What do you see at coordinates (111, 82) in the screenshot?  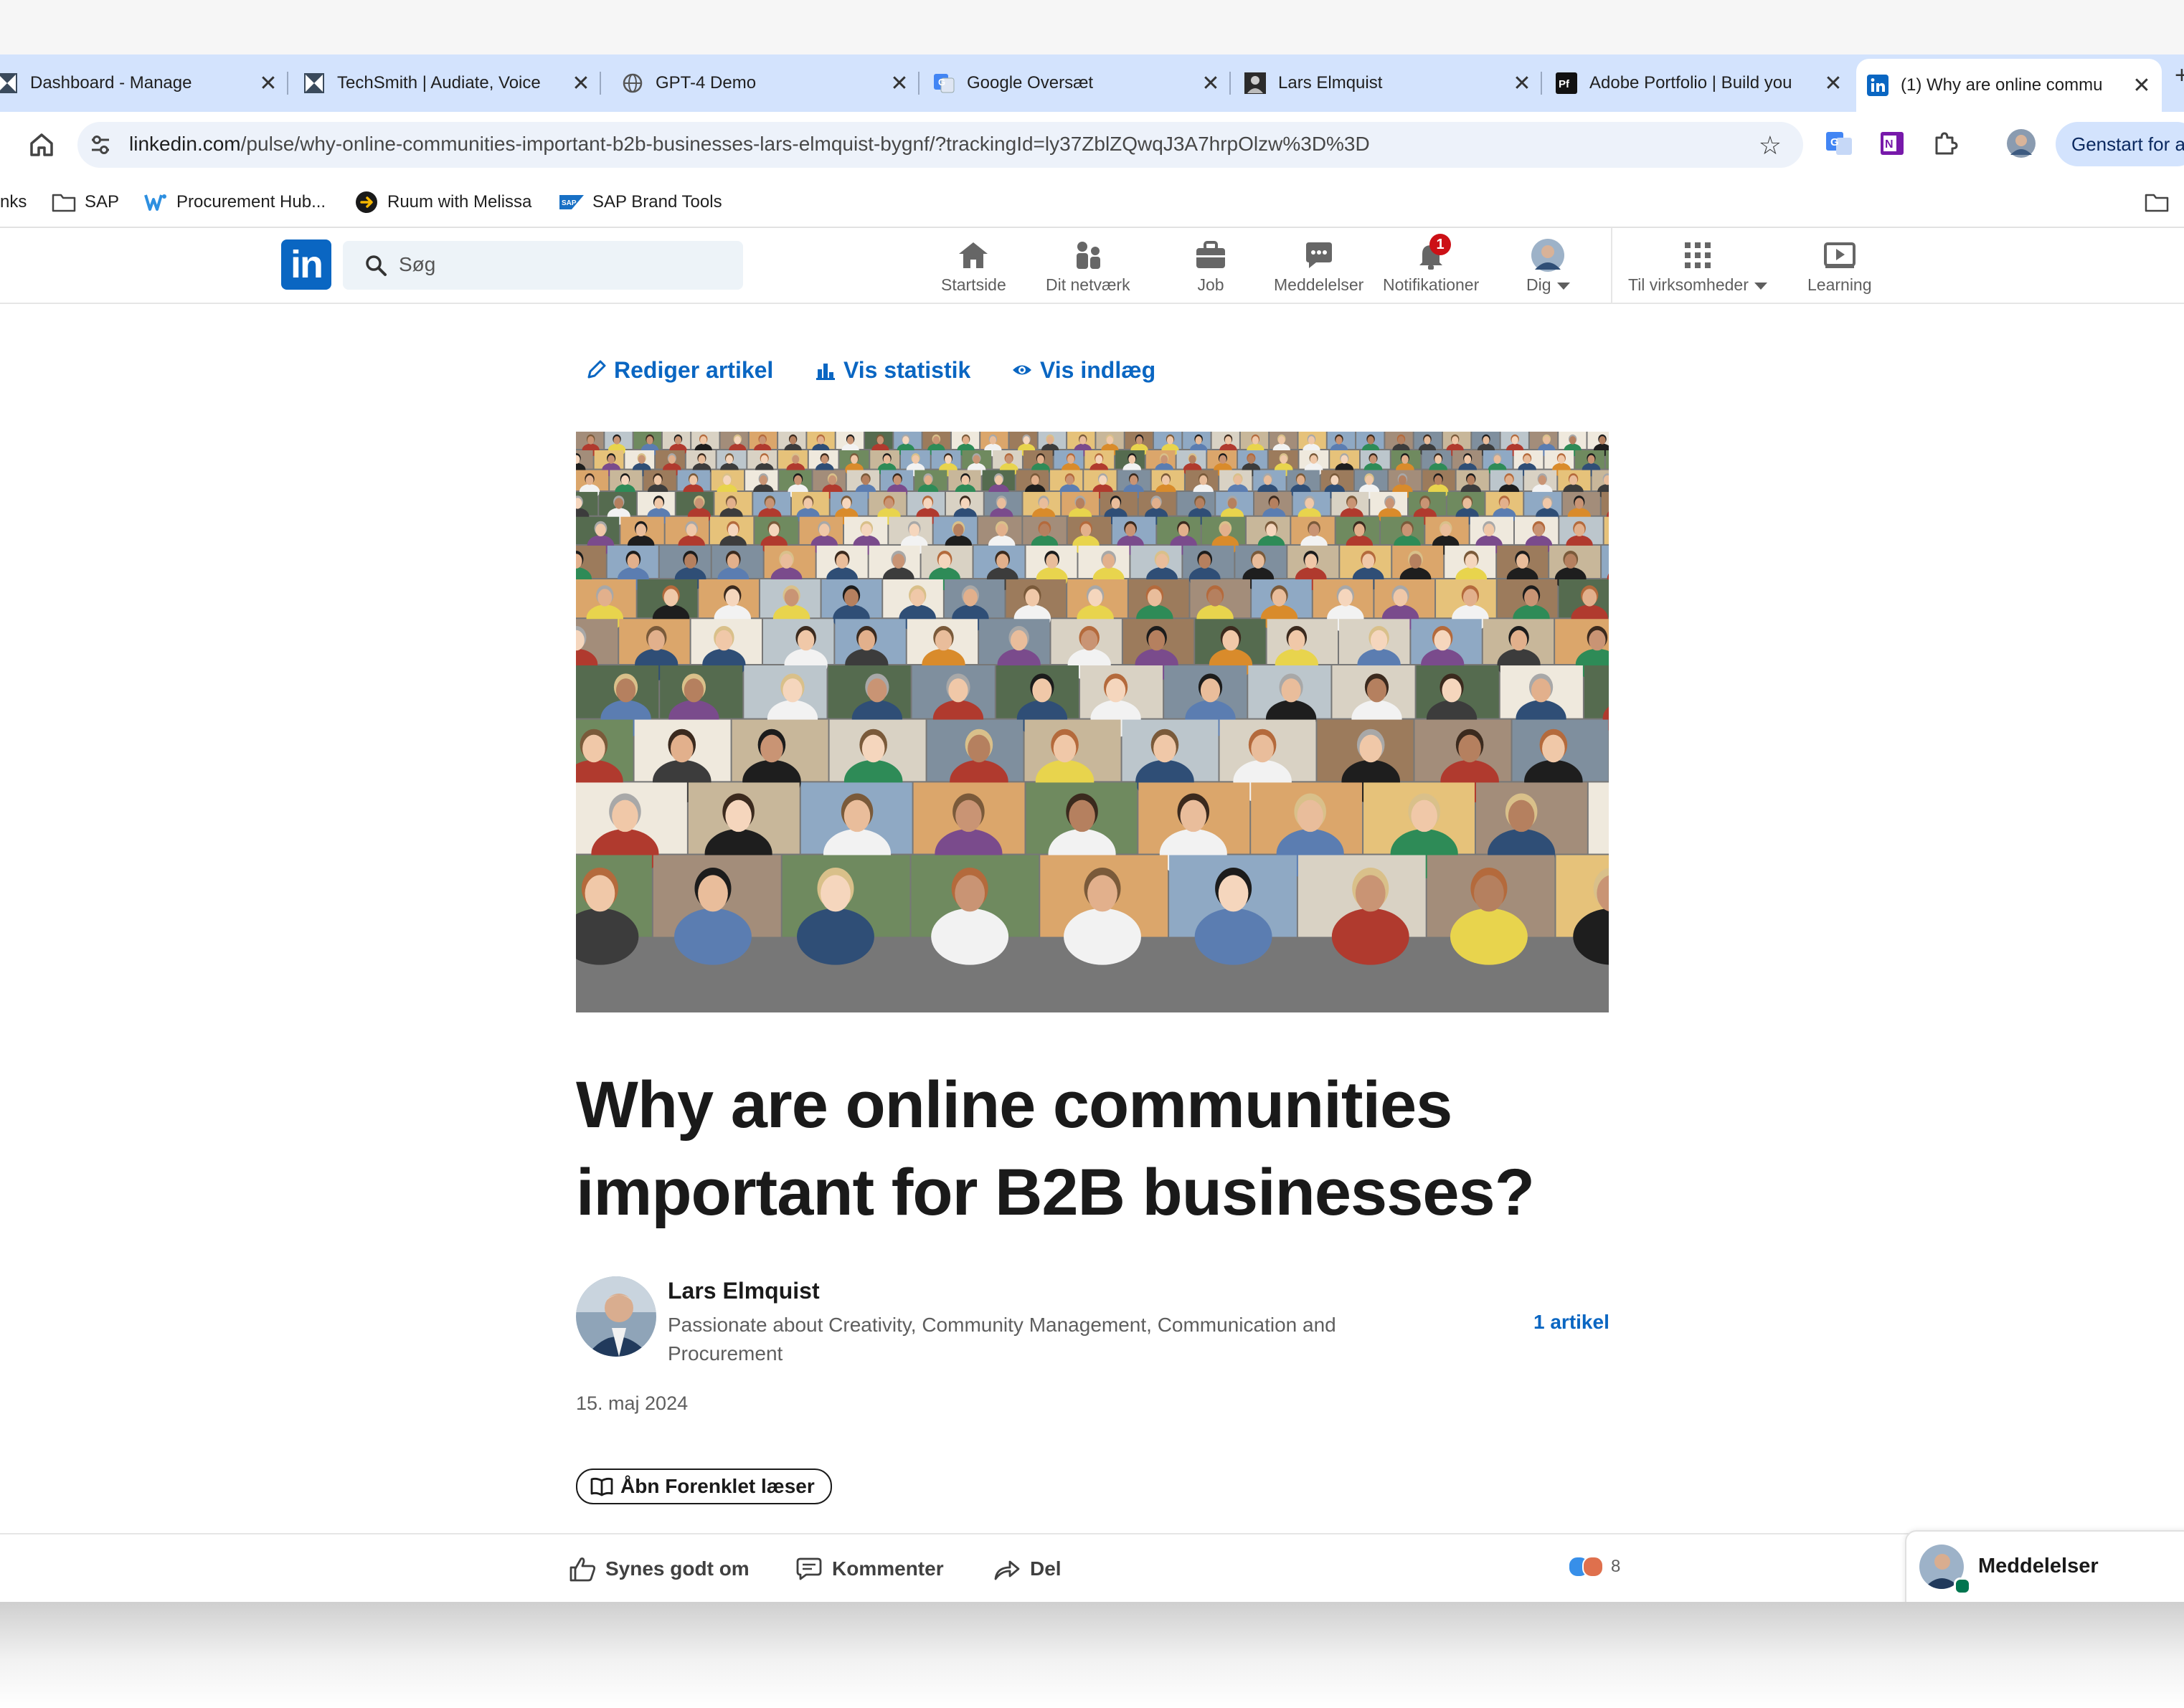 I see `tab-title: Dashboard - Manage` at bounding box center [111, 82].